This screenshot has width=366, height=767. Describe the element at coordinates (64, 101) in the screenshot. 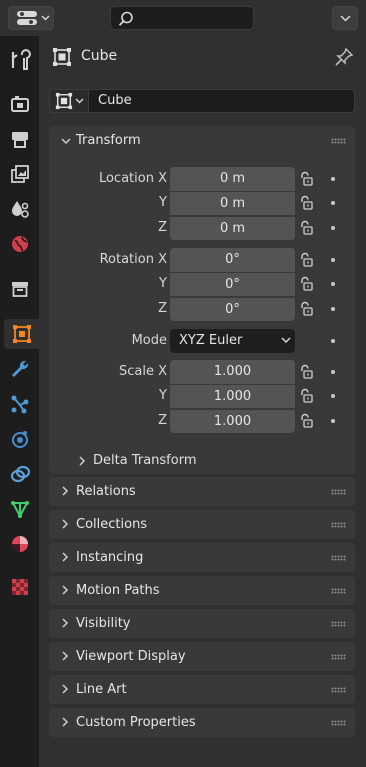

I see `object-icon` at that location.